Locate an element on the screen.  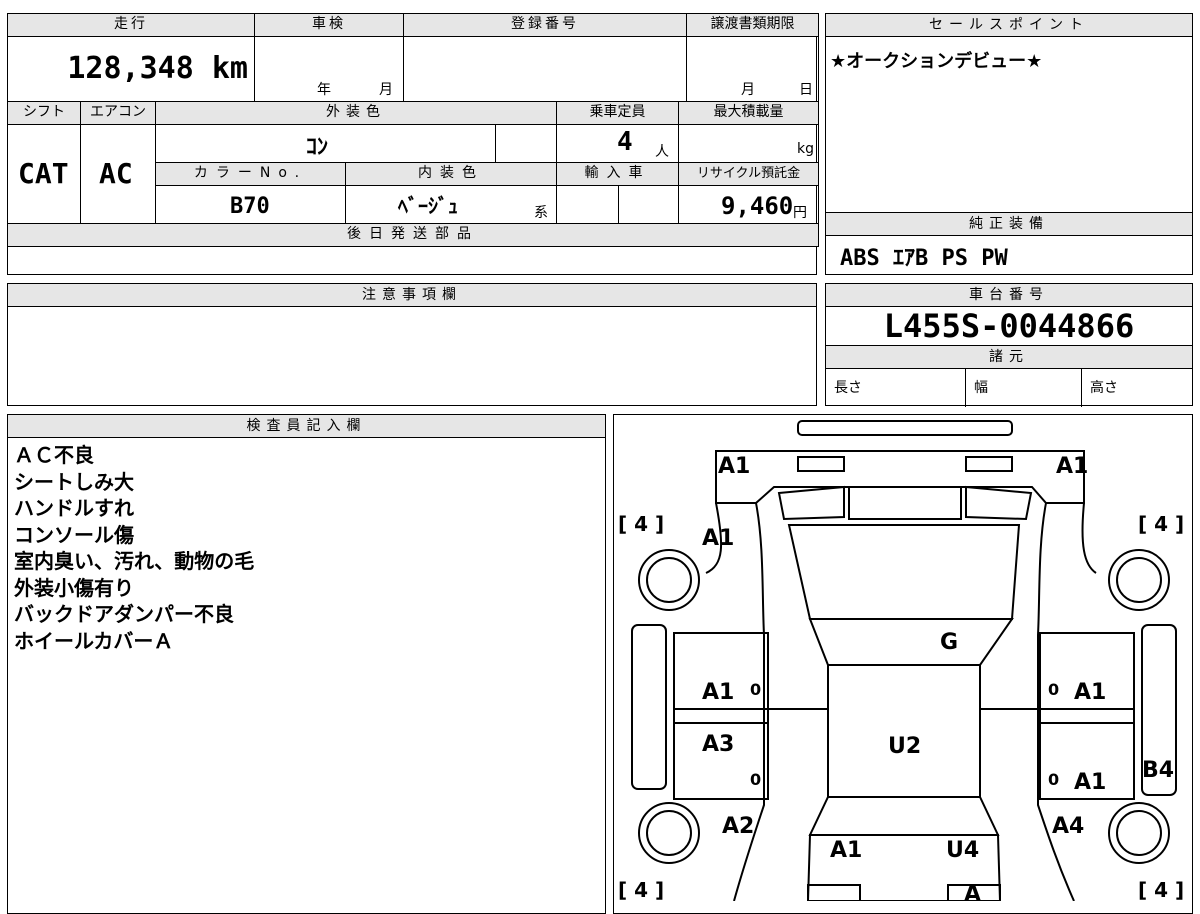
label-door-fl: A1 is located at coordinates (718, 692).